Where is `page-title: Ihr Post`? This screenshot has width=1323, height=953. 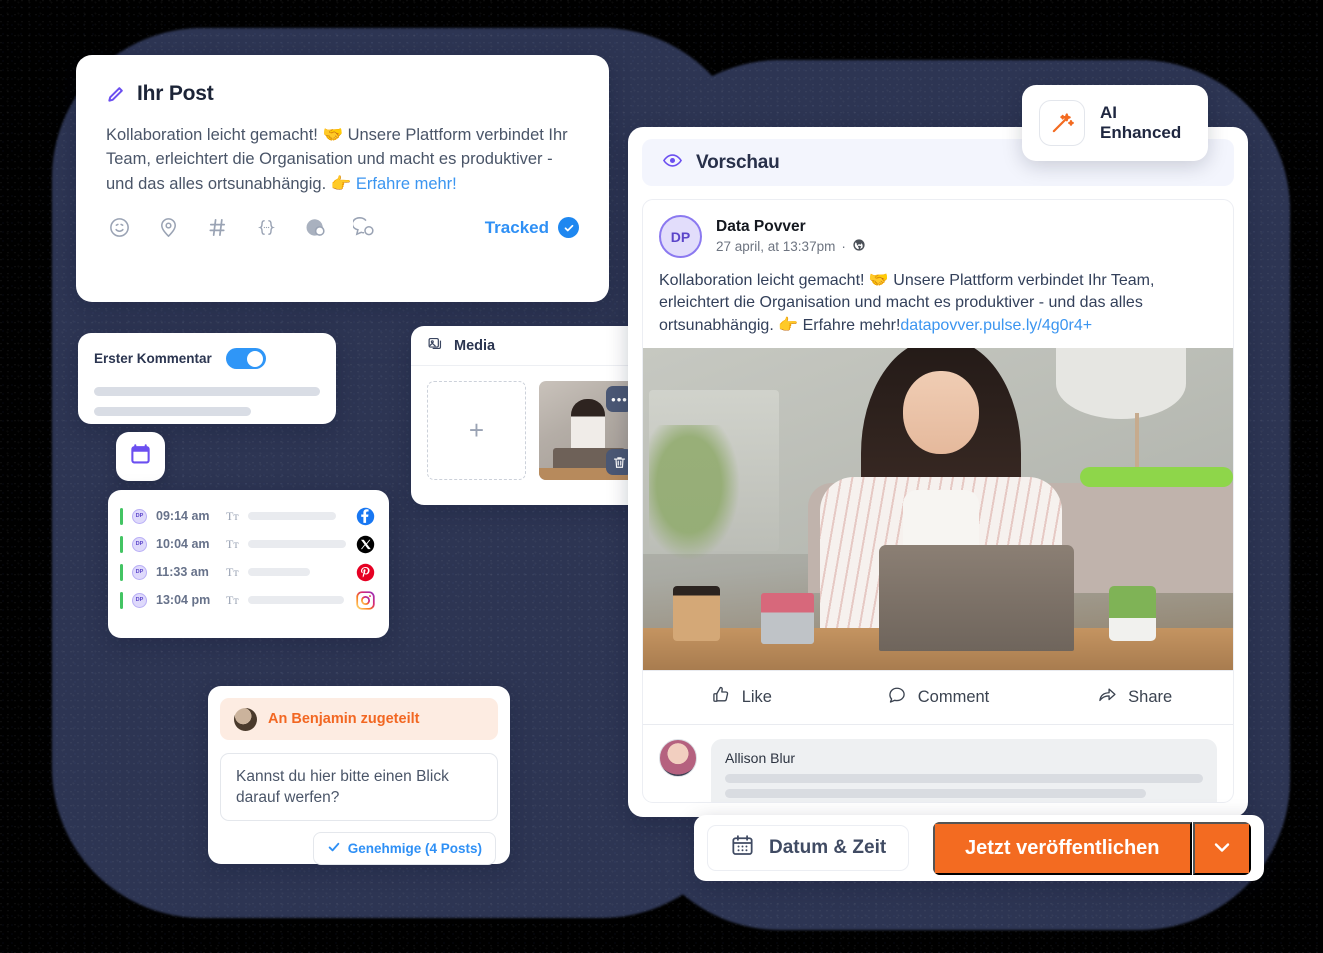
page-title: Ihr Post is located at coordinates (175, 93).